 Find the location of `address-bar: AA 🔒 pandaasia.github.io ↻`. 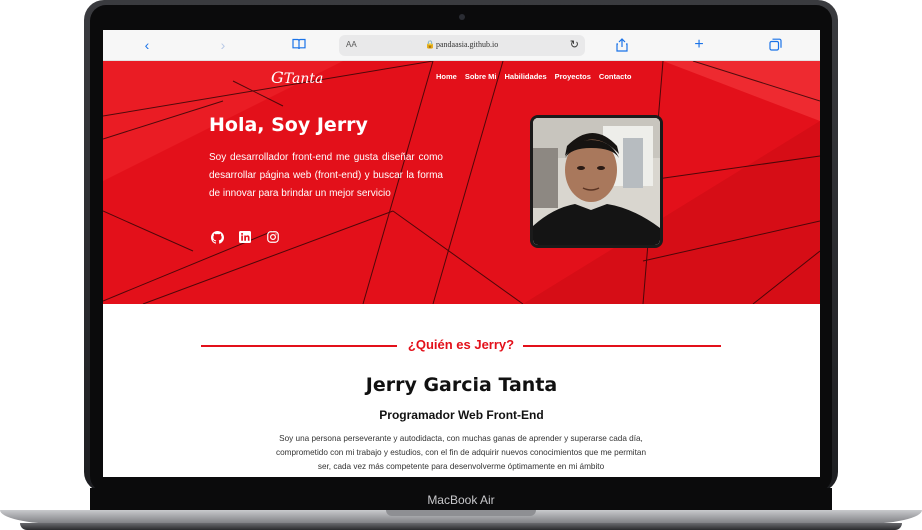

address-bar: AA 🔒 pandaasia.github.io ↻ is located at coordinates (462, 45).